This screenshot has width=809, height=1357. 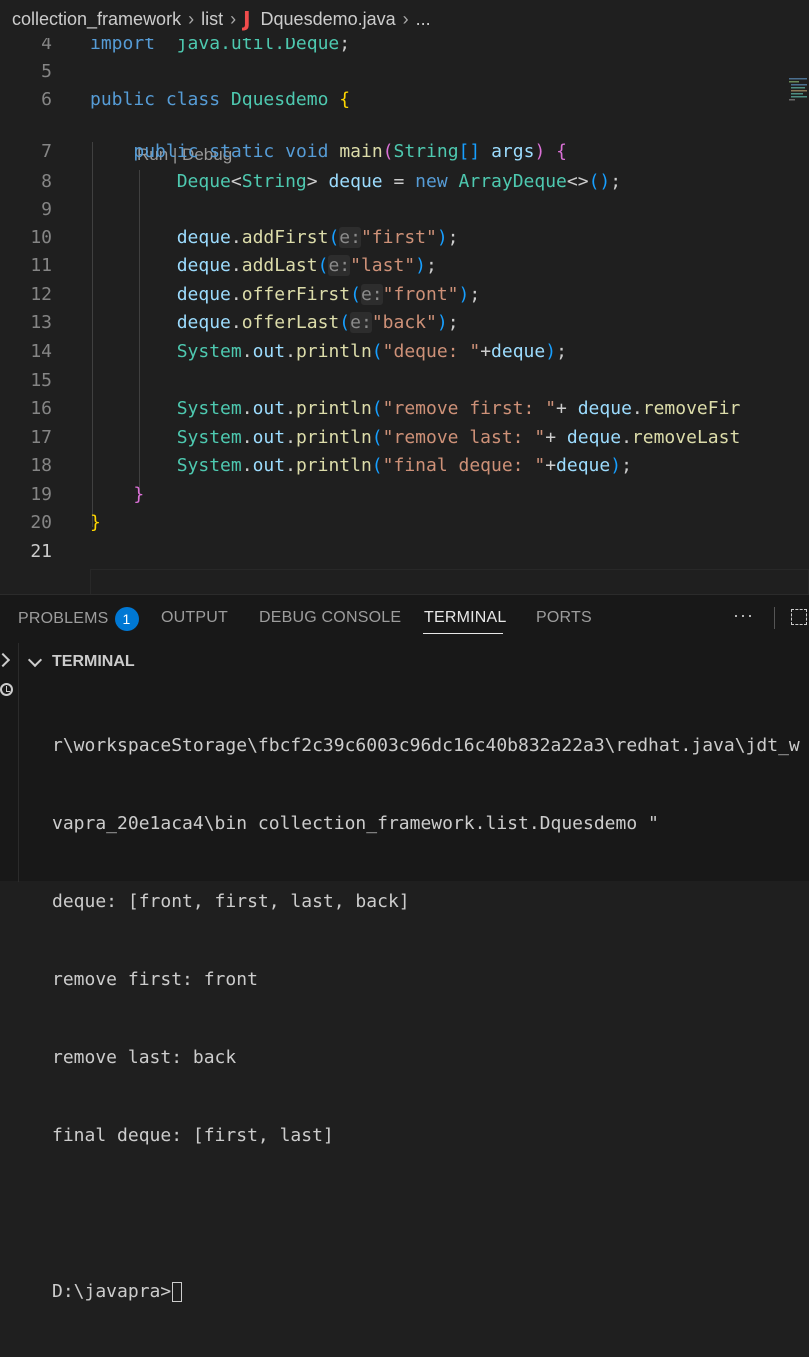 I want to click on code-line: 9, so click(x=404, y=210).